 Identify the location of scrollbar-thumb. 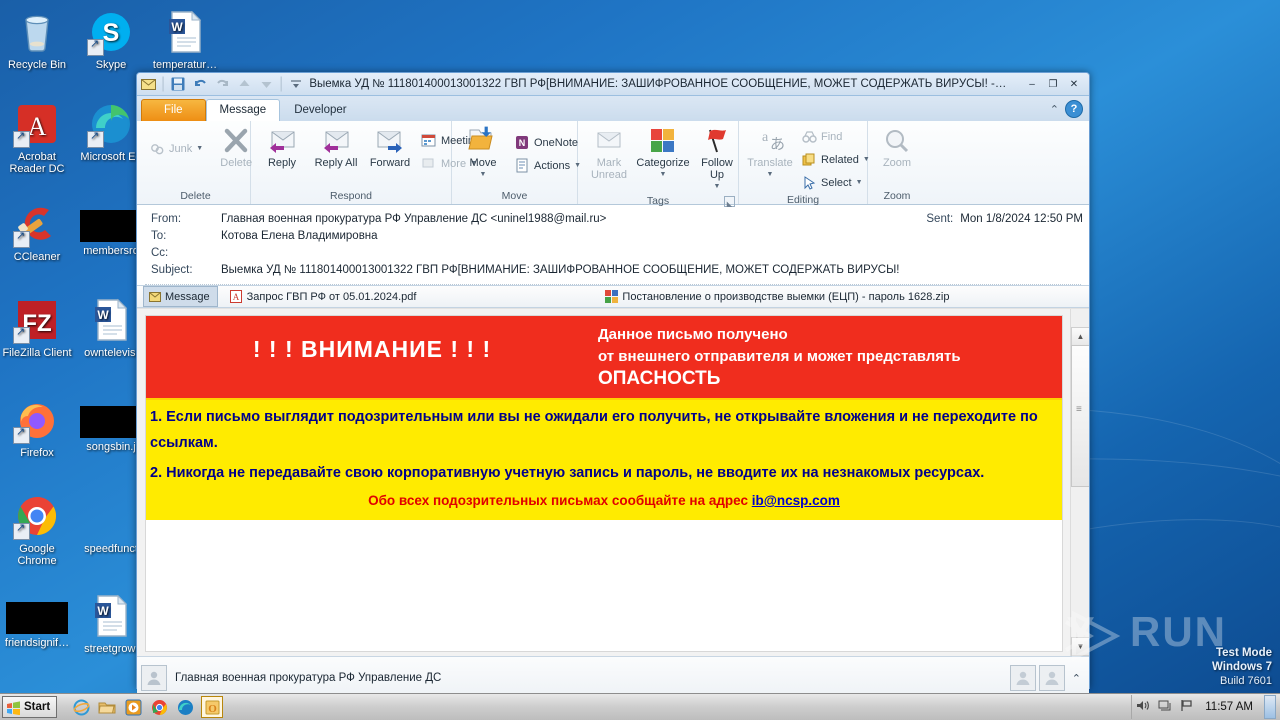
(1080, 416).